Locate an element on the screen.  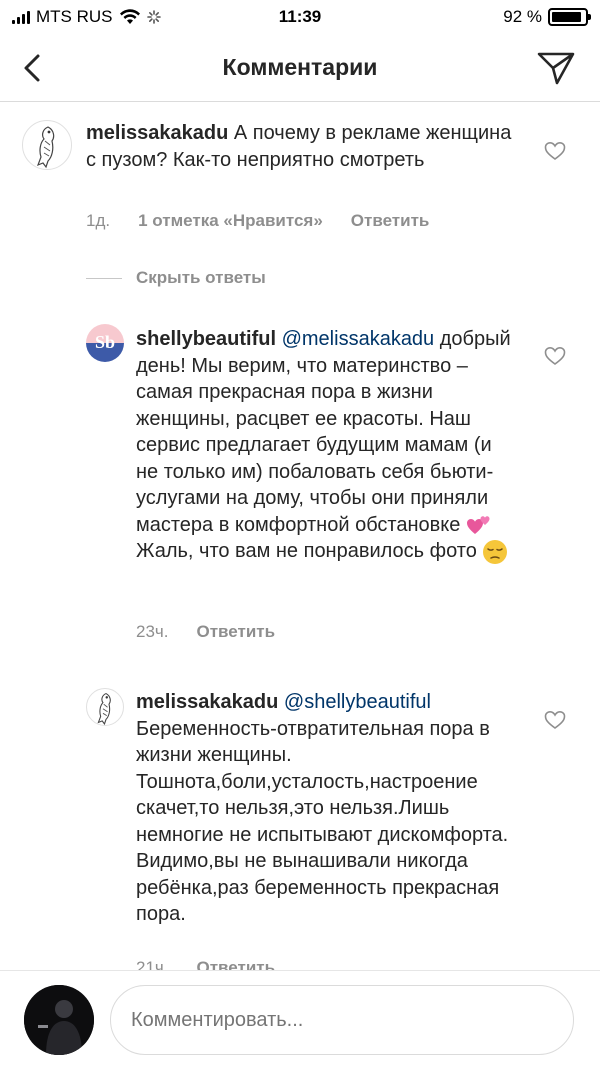
divider is located at coordinates (104, 278).